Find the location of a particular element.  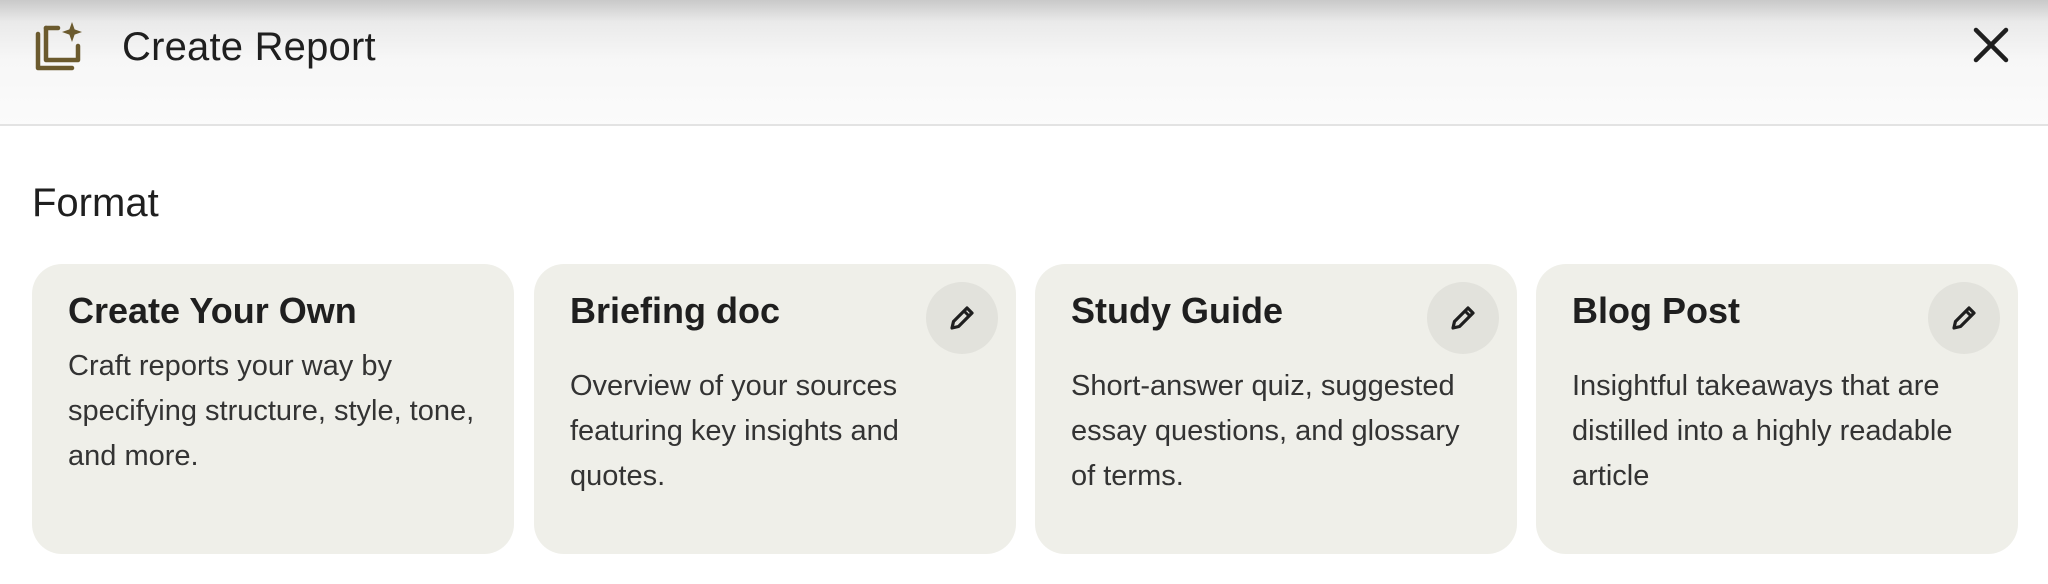

close-icon is located at coordinates (1991, 45).